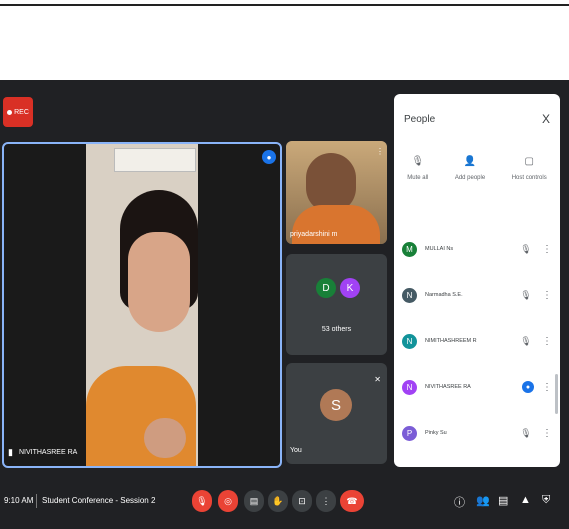 This screenshot has height=529, width=569. Describe the element at coordinates (48, 452) in the screenshot. I see `main-tile-name: NIVITHASREE RA` at that location.